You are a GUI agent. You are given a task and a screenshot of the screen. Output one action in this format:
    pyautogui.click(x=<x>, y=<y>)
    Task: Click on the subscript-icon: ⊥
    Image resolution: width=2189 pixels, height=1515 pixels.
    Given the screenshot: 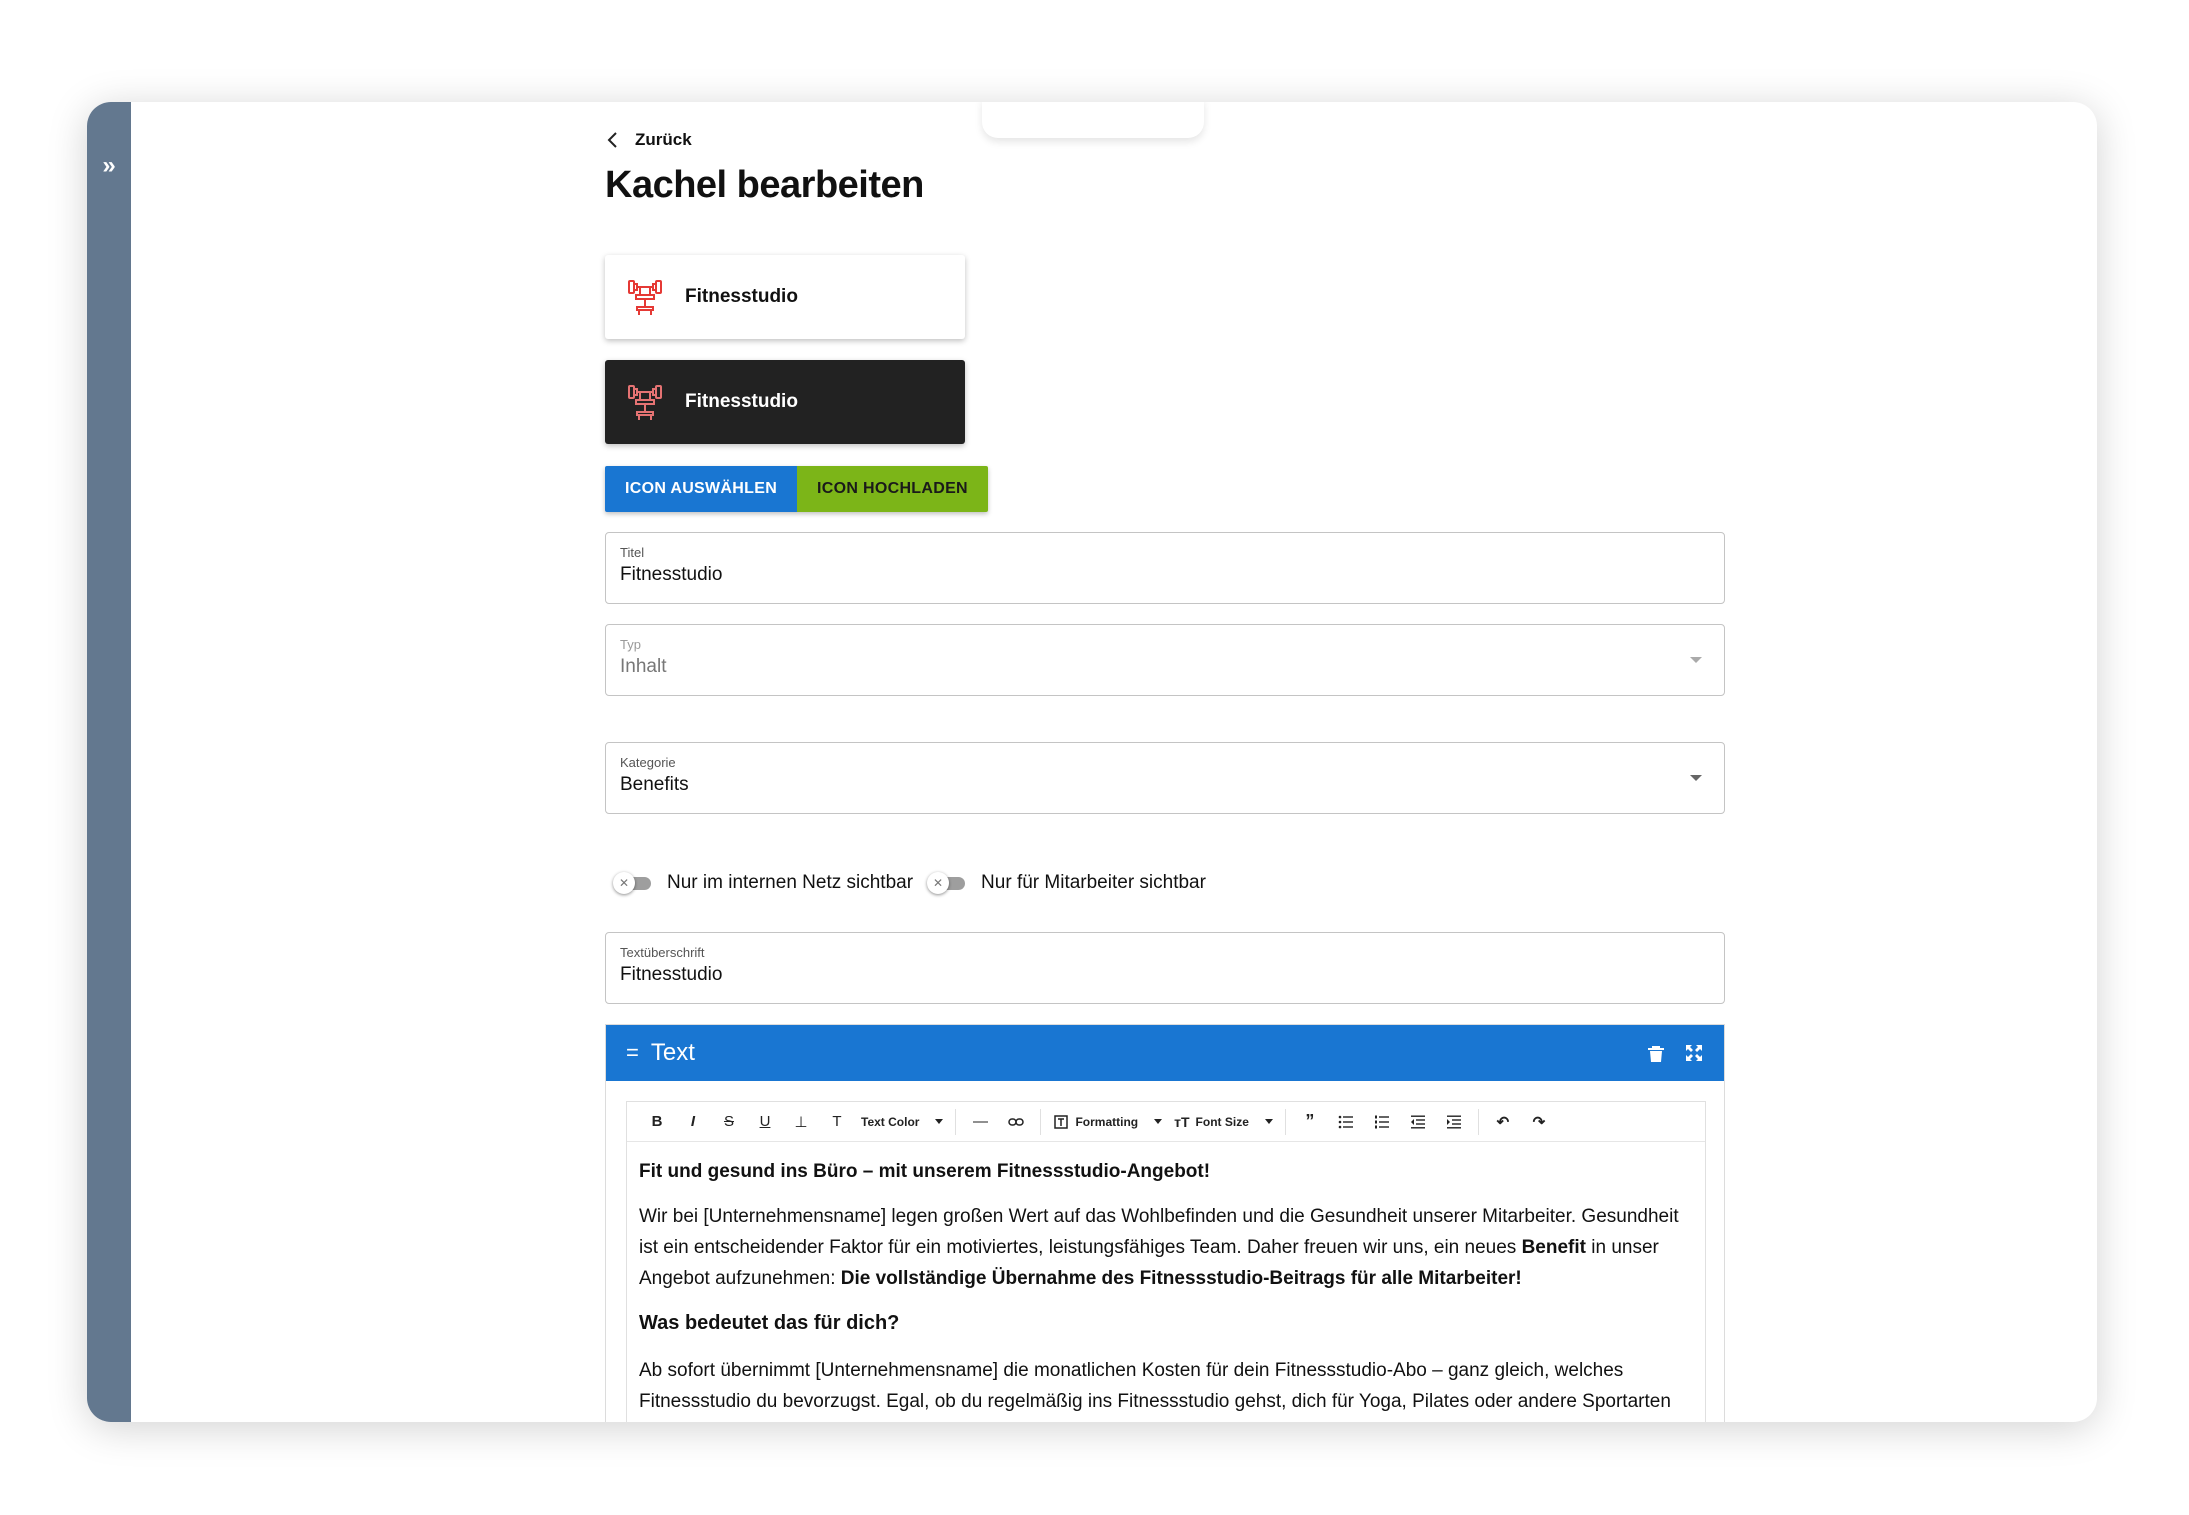 What is the action you would take?
    pyautogui.click(x=801, y=1122)
    